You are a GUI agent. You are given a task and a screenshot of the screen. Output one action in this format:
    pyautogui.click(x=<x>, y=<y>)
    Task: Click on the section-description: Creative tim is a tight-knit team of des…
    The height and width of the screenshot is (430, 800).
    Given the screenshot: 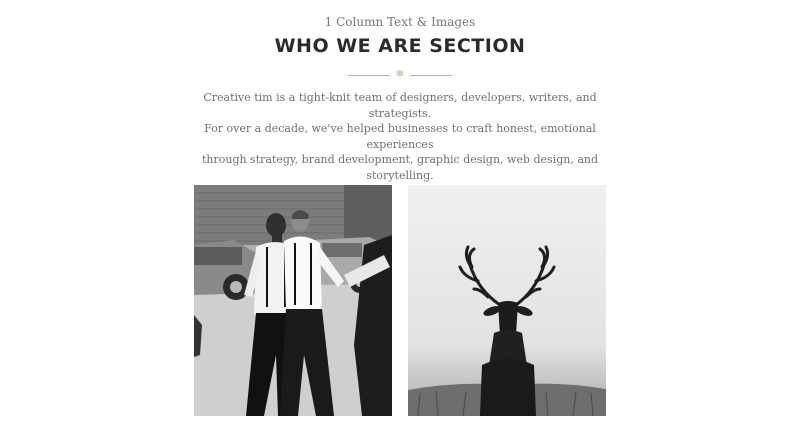 What is the action you would take?
    pyautogui.click(x=400, y=136)
    